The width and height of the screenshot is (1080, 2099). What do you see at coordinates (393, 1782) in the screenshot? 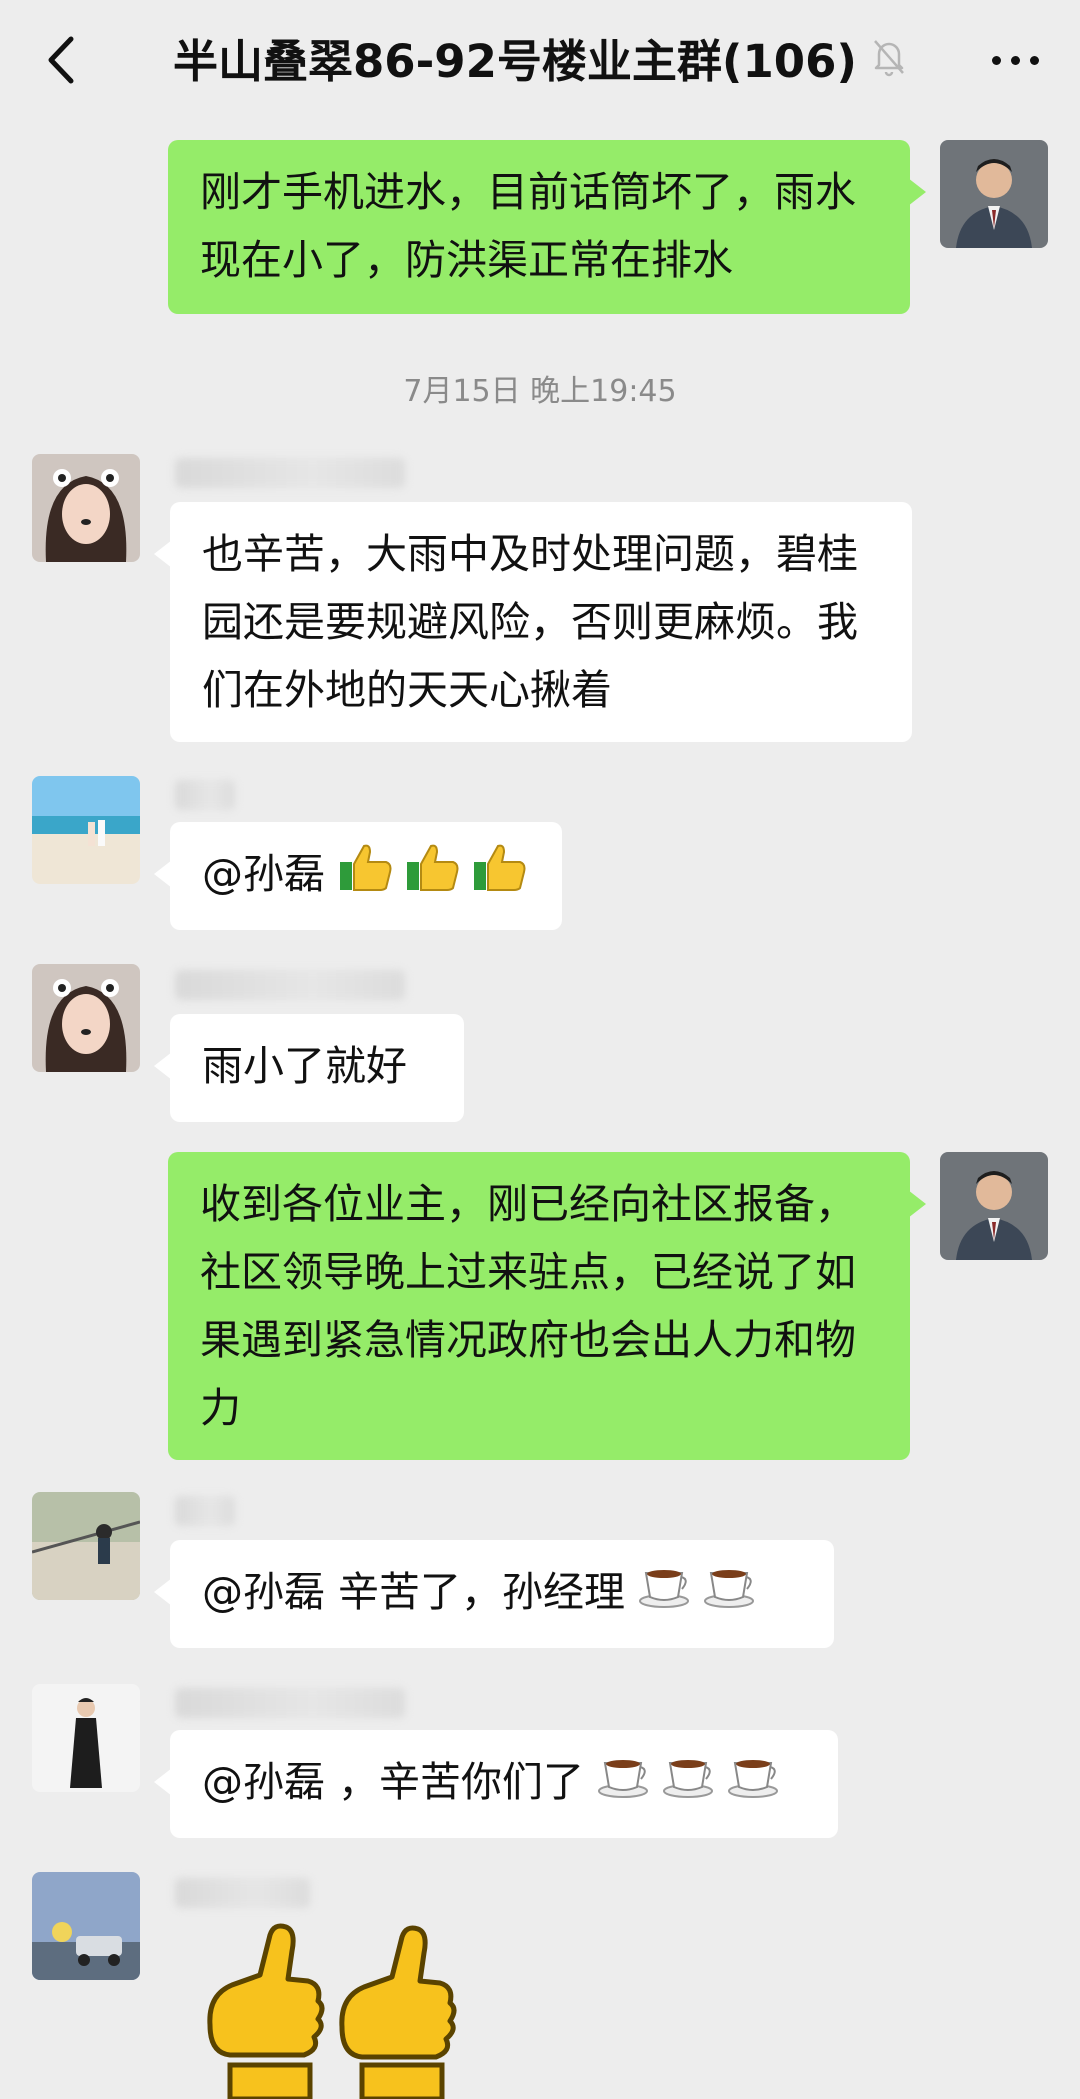
I see `message-text: @孙磊 ，辛苦你们了` at bounding box center [393, 1782].